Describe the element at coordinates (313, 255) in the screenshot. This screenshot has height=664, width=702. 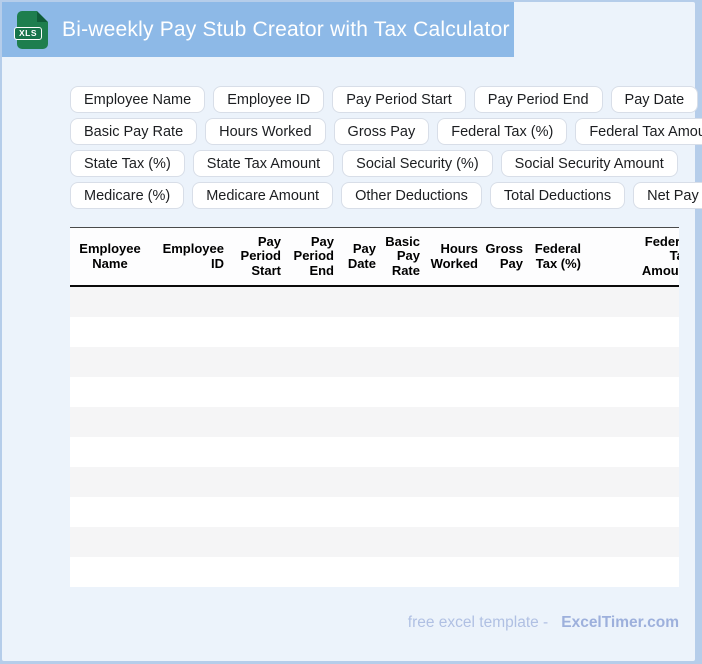
I see `table-header-cell: Pay Period End` at that location.